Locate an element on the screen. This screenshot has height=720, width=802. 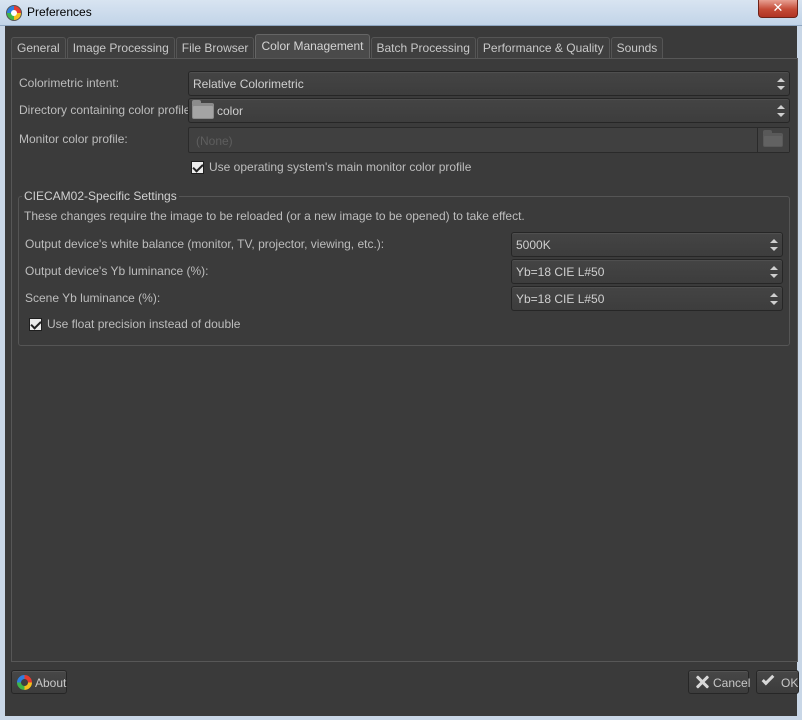
yb-out-select: Yb=18 CIE L#50 is located at coordinates (647, 271).